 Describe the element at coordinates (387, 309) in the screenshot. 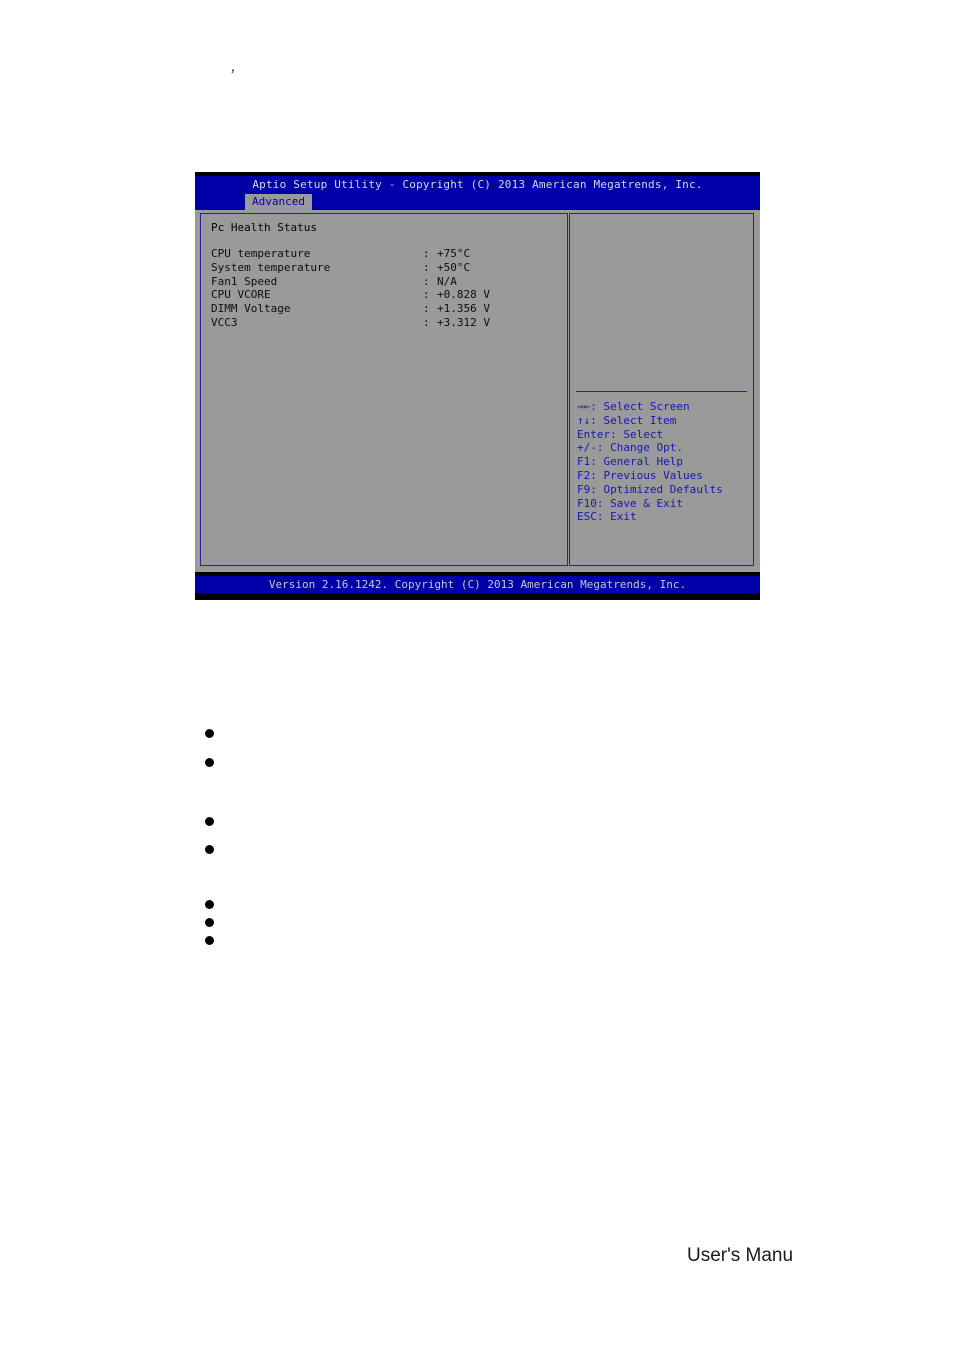

I see `list-item: DIMM Voltage : +1.356 V` at that location.